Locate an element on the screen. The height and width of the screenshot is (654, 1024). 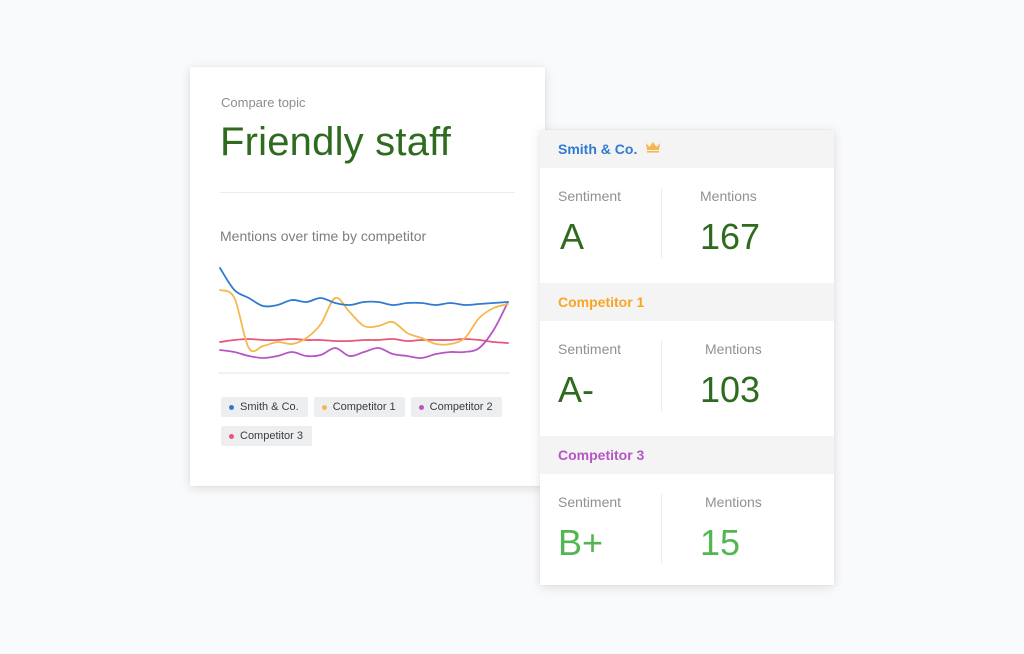
legend-label: Competitor 1 is located at coordinates (364, 407).